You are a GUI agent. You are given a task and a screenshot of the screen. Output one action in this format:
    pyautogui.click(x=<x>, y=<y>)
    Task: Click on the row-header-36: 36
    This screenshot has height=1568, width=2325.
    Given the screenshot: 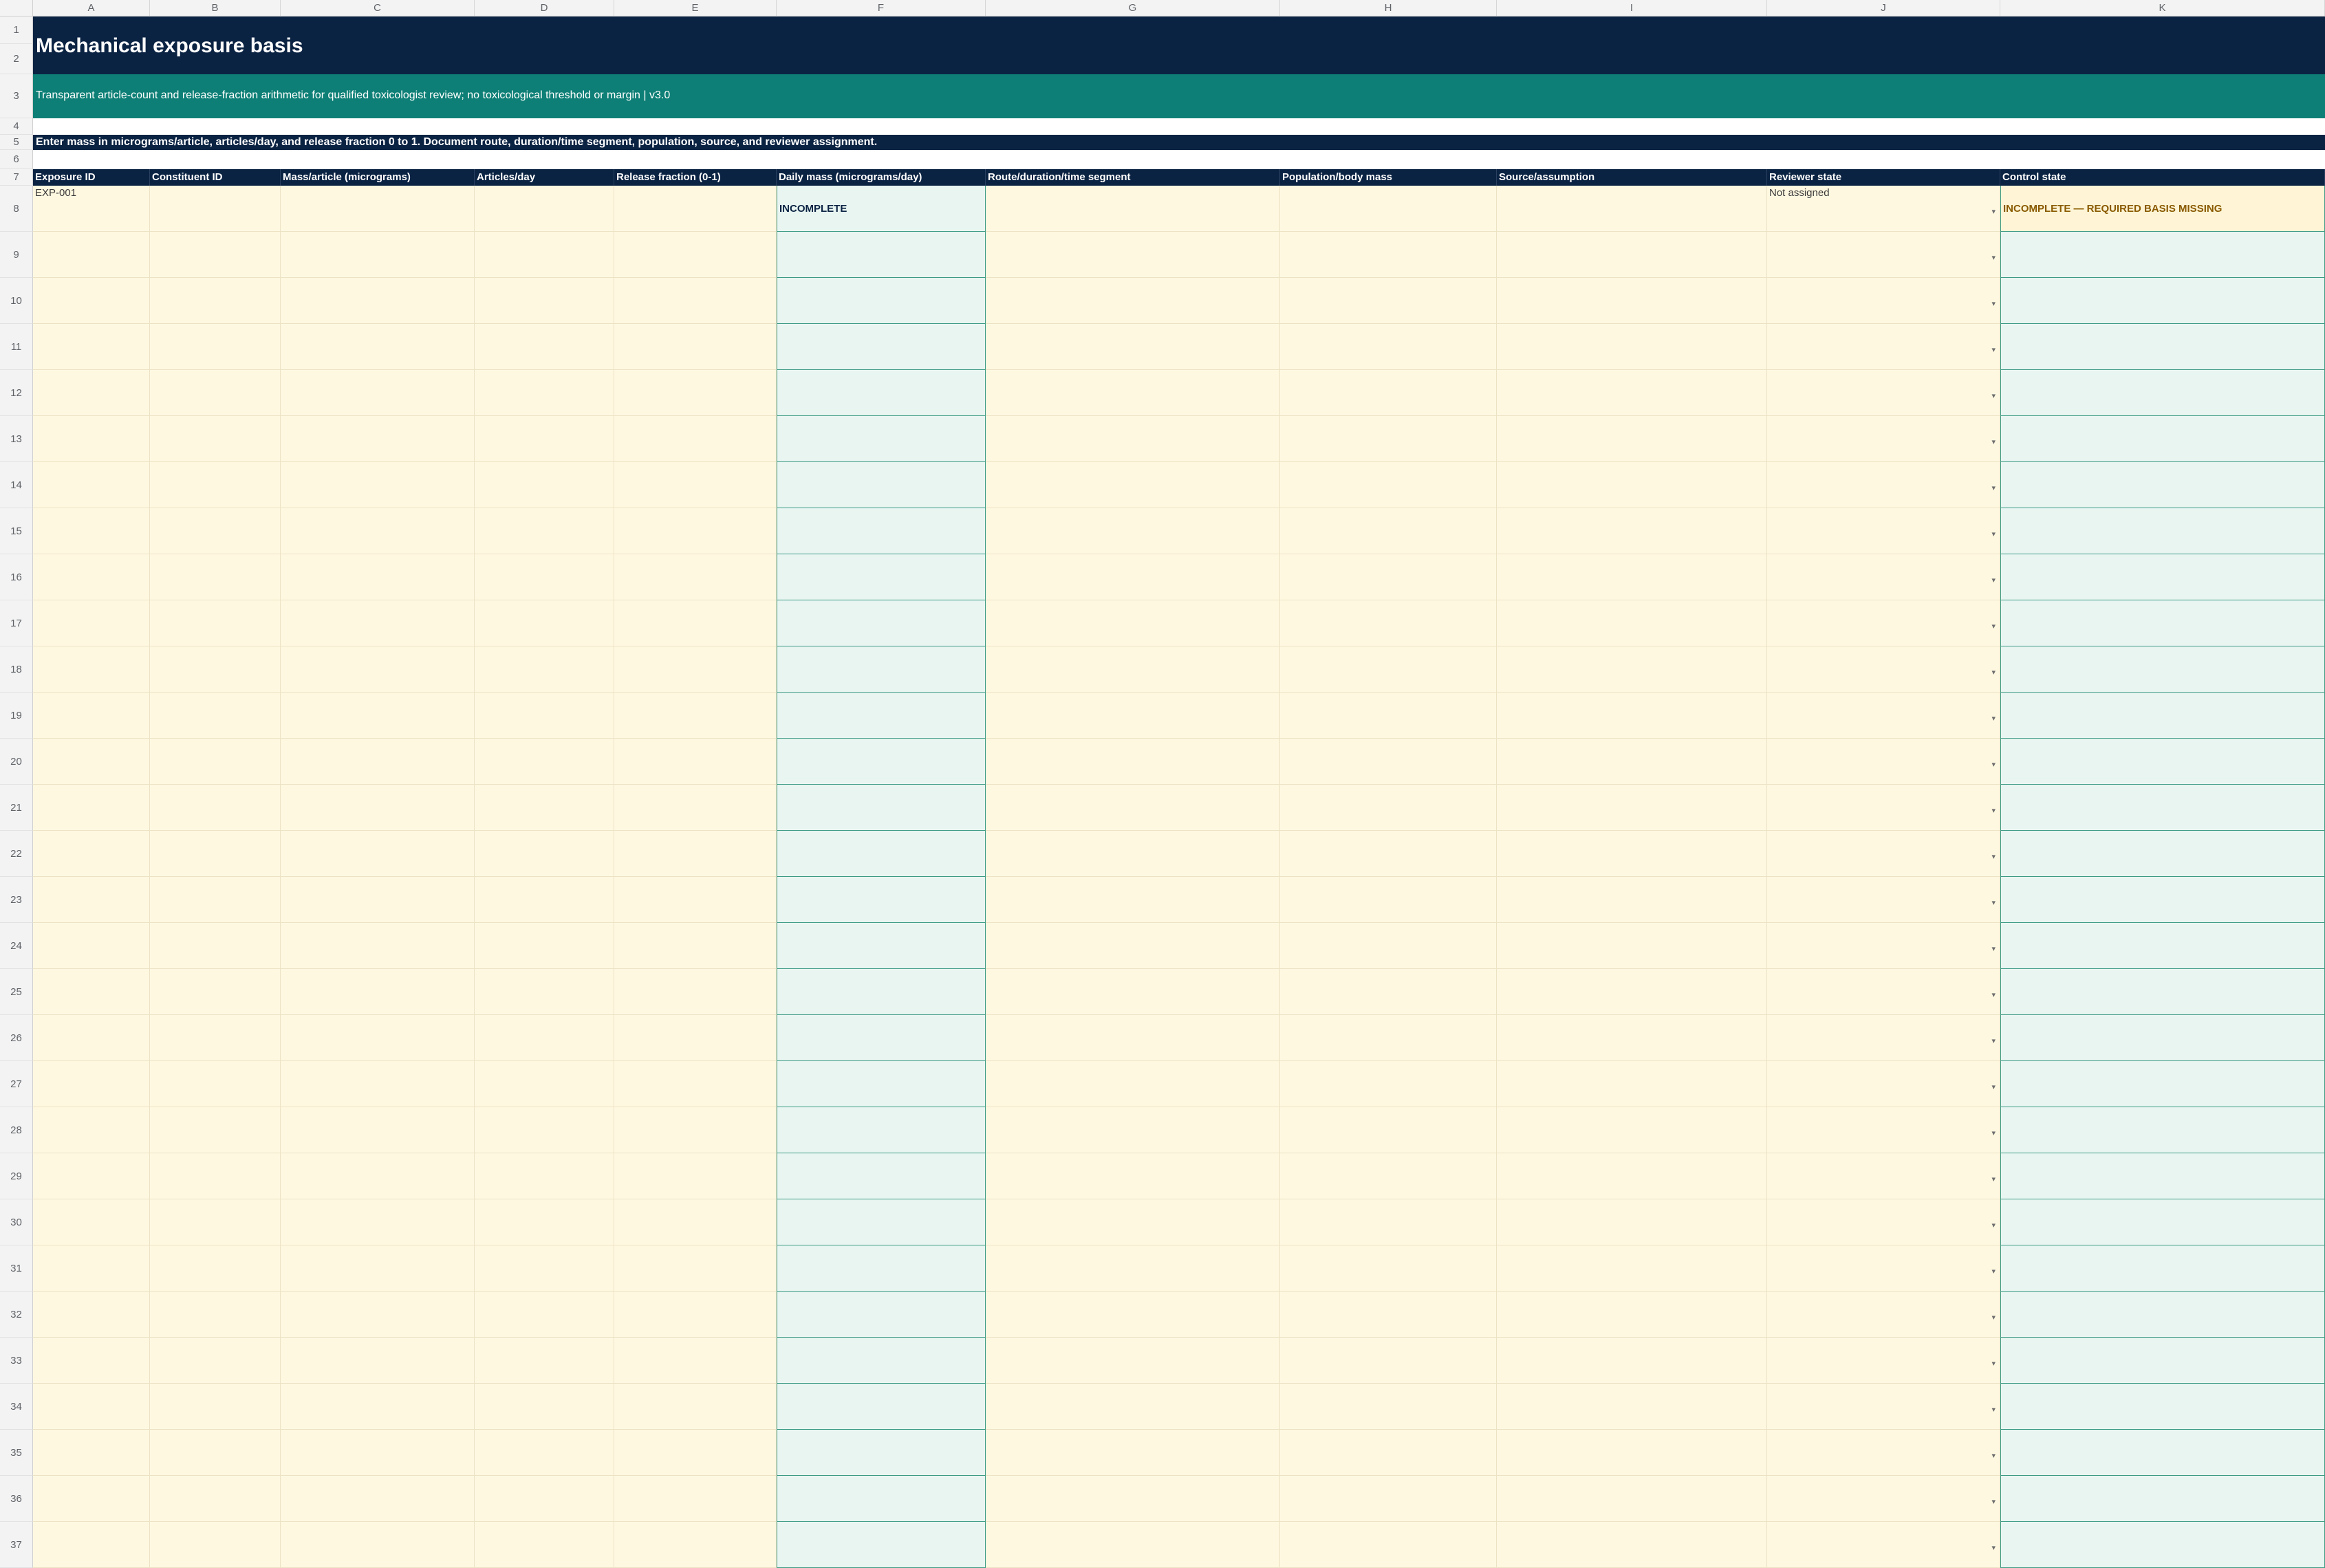 What is the action you would take?
    pyautogui.click(x=16, y=1499)
    